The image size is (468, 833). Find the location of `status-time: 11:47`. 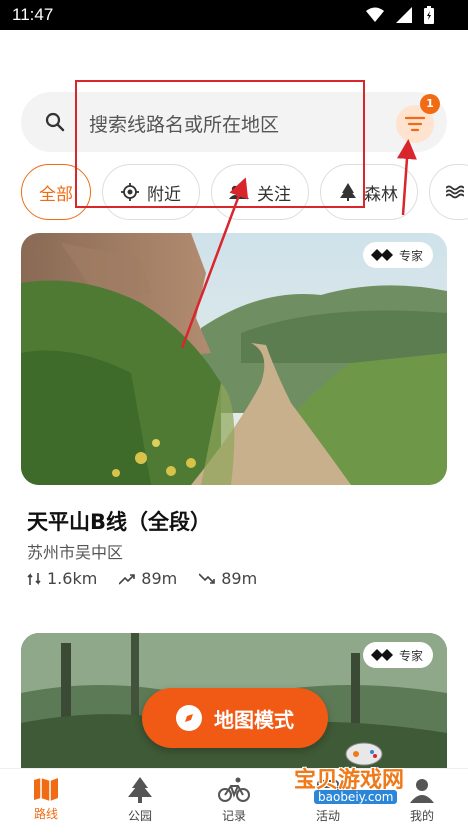

status-time: 11:47 is located at coordinates (33, 14).